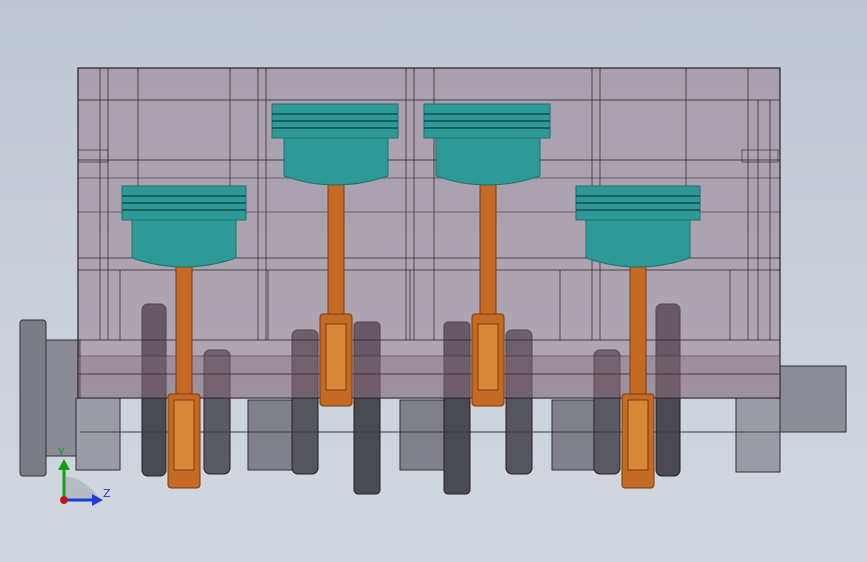  Describe the element at coordinates (97, 500) in the screenshot. I see `z-axis-arrowhead` at that location.